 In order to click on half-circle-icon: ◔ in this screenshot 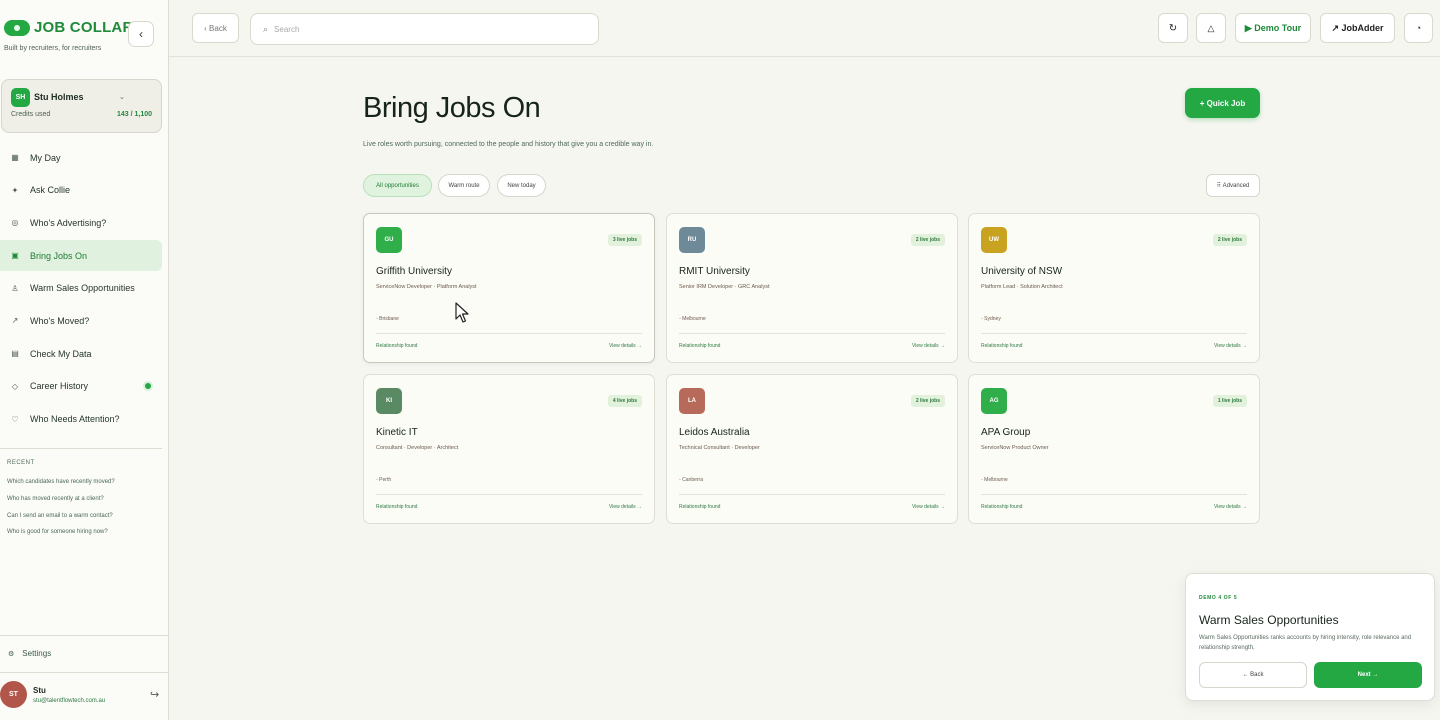, I will do `click(1418, 28)`.